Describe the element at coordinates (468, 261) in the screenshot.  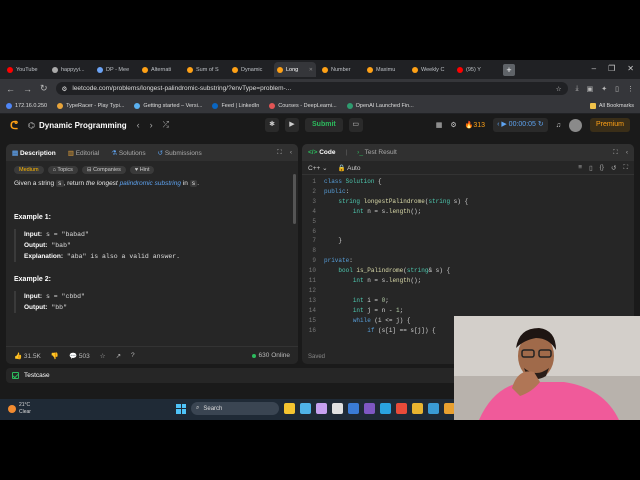
I see `code-line: 9 private:` at that location.